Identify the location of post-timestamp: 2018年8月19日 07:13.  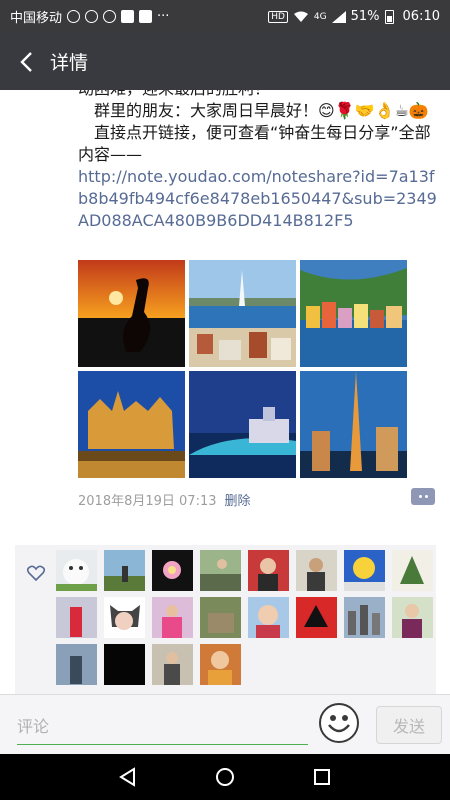
(147, 501).